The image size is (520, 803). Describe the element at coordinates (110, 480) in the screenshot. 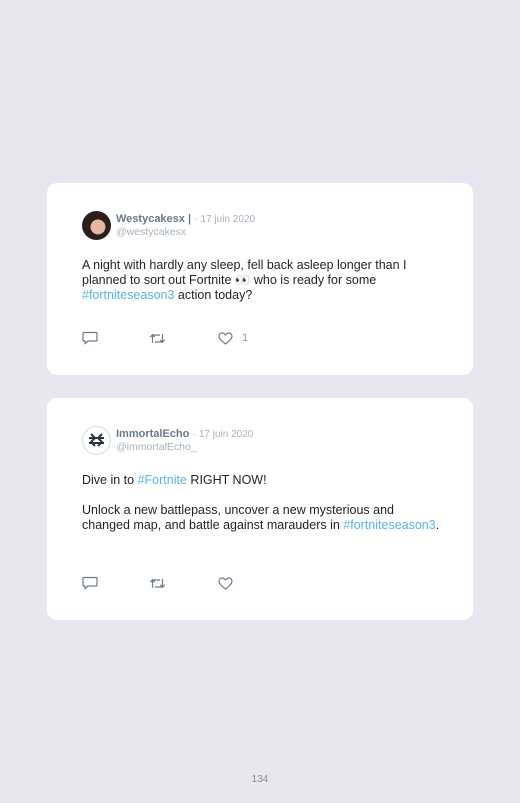

I see `tweet-text-part: Dive in to` at that location.